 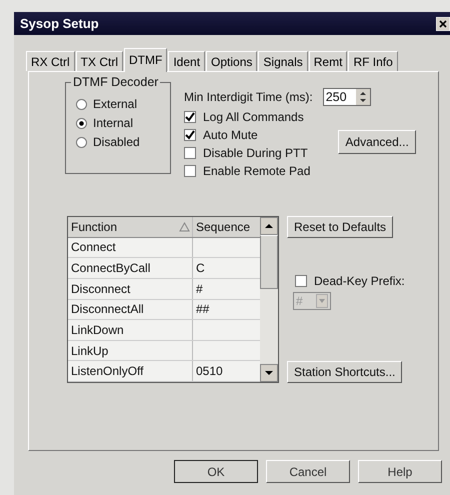 I want to click on tab: RF Info, so click(x=373, y=61).